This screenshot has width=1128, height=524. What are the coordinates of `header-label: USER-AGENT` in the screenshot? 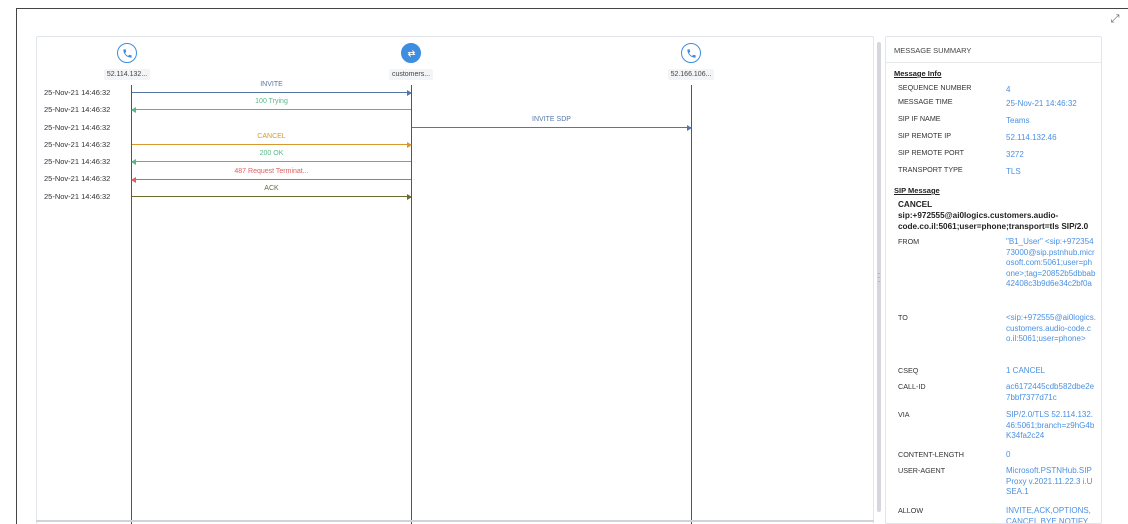 It's located at (922, 470).